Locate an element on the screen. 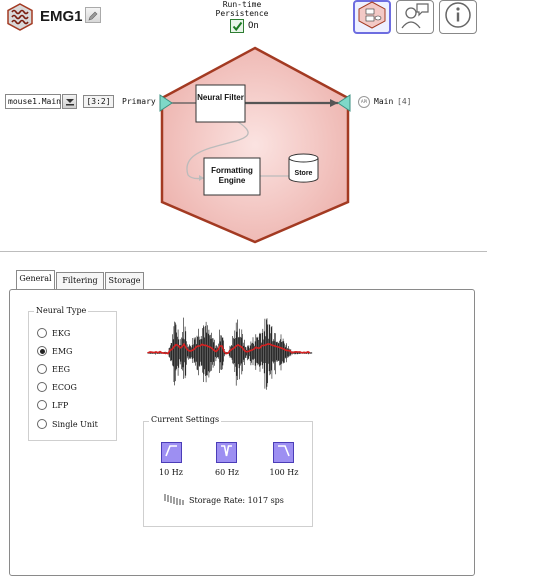 The height and width of the screenshot is (579, 554). section-divider is located at coordinates (243, 251).